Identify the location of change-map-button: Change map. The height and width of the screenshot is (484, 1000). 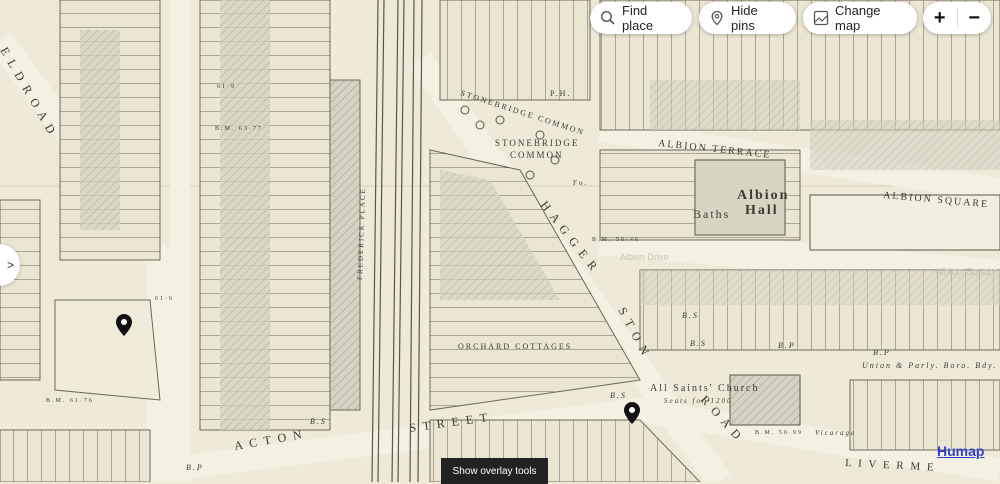
(860, 18).